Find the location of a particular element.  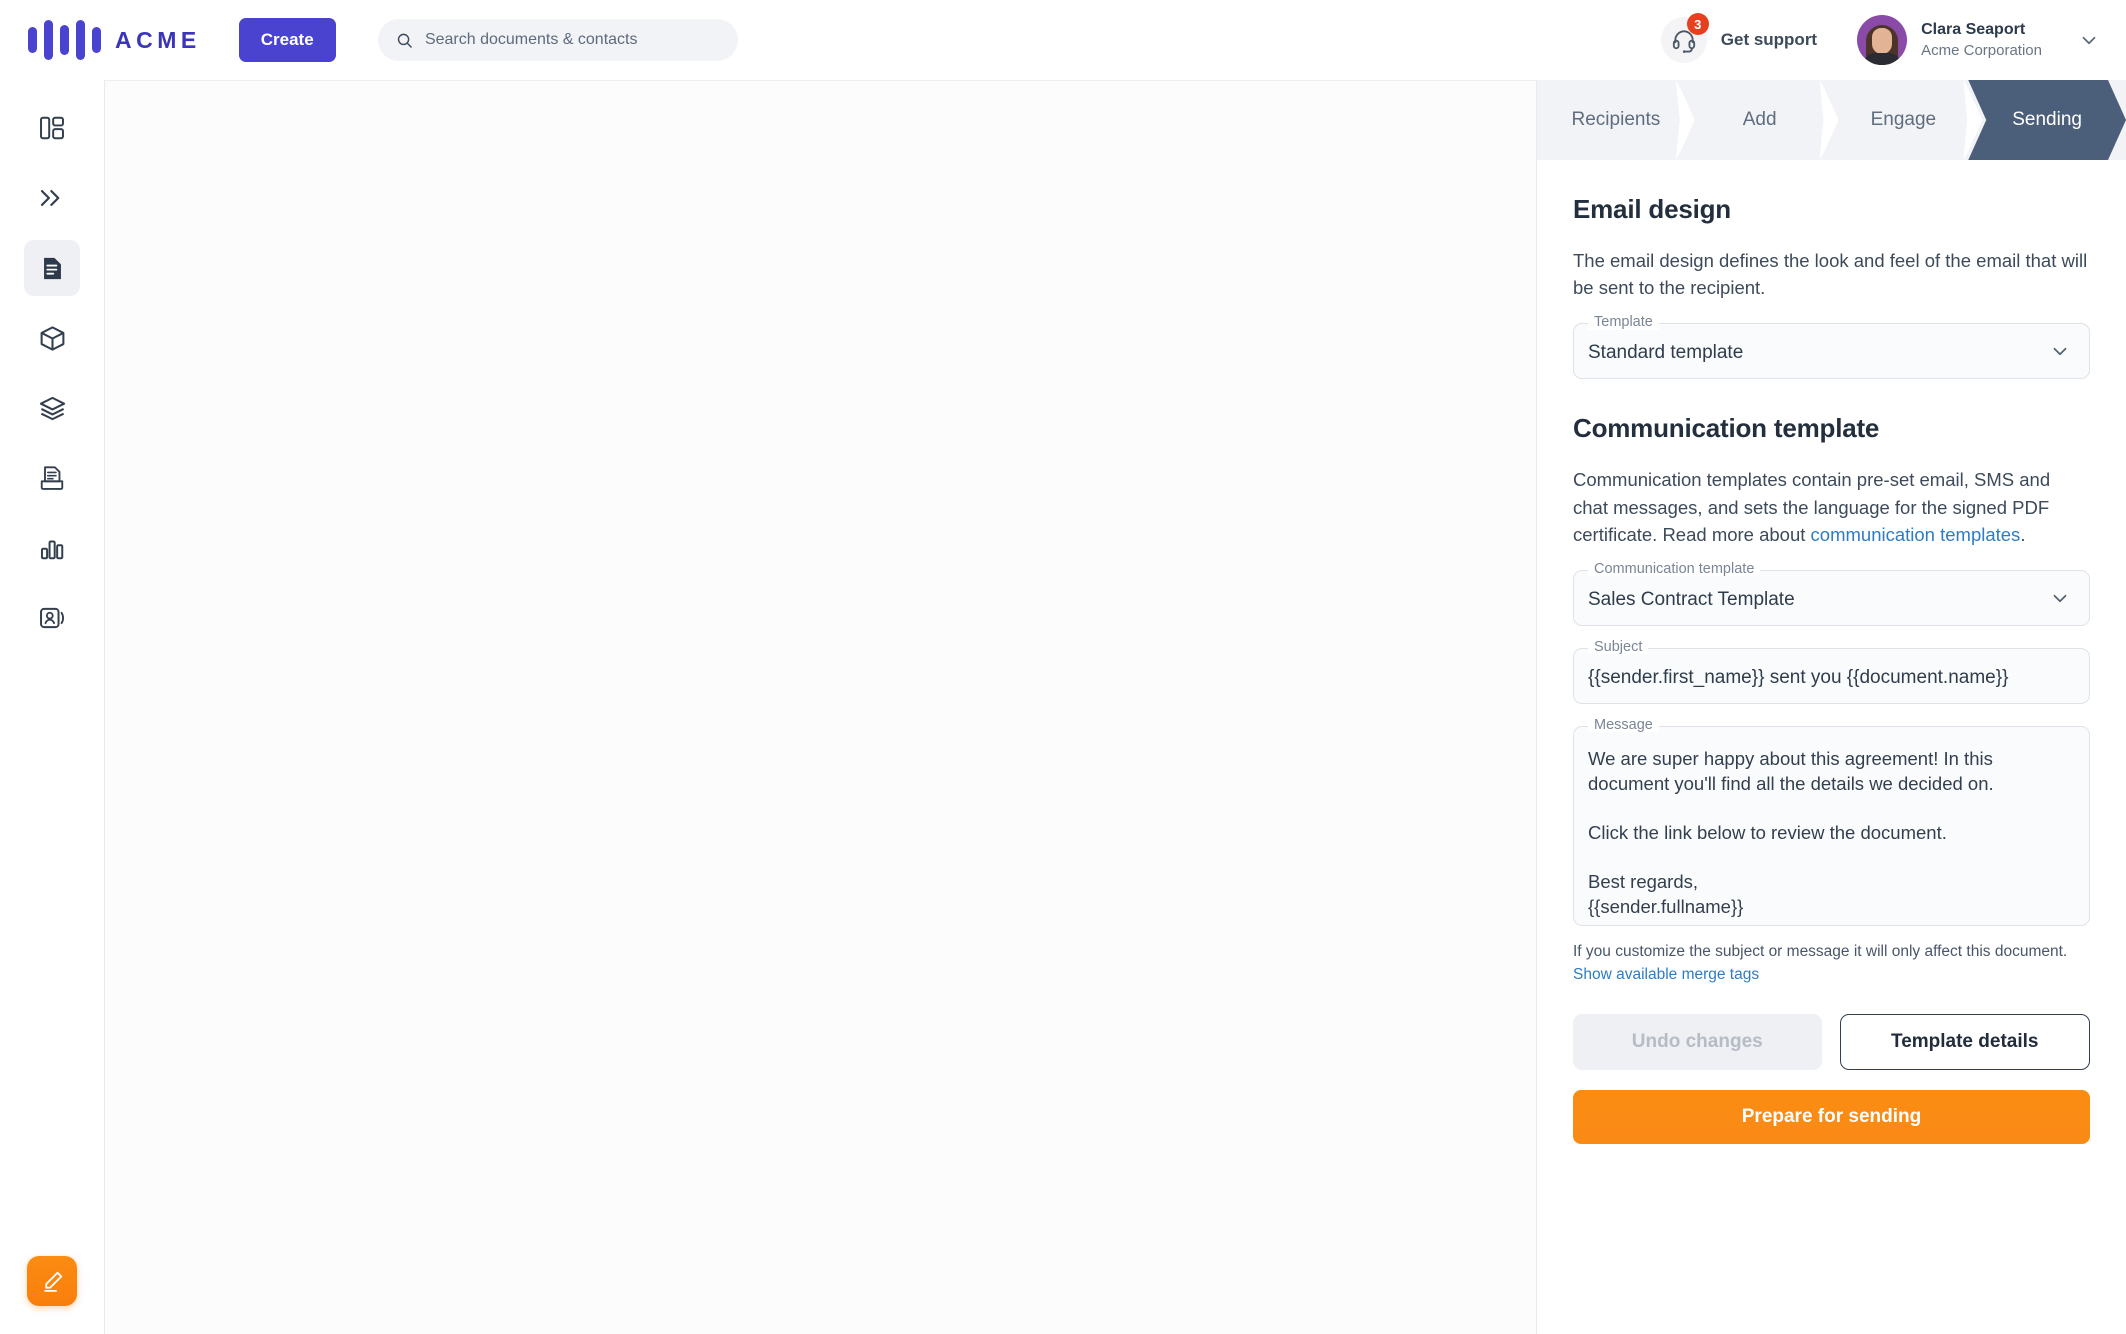

sidebar-item-documents is located at coordinates (52, 268).